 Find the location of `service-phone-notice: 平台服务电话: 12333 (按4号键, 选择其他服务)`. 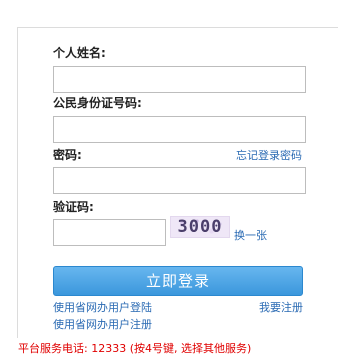

service-phone-notice: 平台服务电话: 12333 (按4号键, 选择其他服务) is located at coordinates (135, 348).